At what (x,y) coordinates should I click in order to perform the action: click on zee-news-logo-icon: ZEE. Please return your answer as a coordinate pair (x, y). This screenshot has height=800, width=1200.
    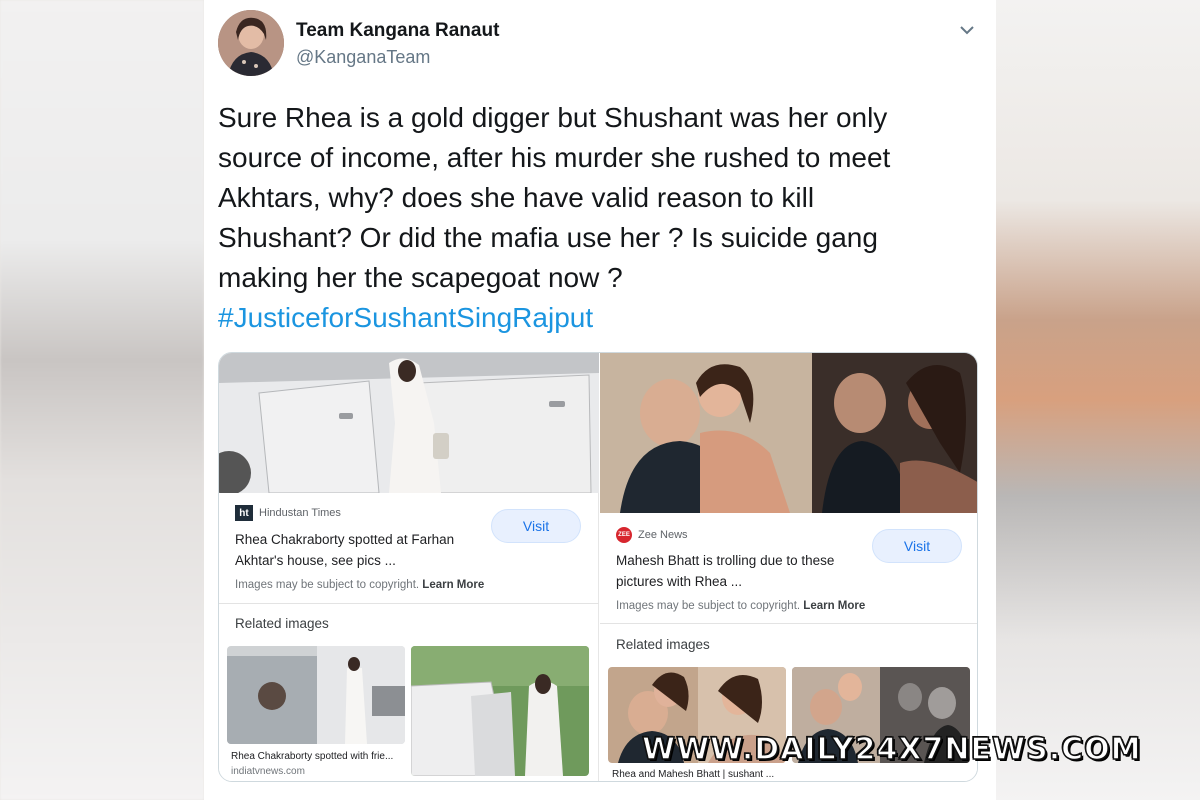
    Looking at the image, I should click on (624, 535).